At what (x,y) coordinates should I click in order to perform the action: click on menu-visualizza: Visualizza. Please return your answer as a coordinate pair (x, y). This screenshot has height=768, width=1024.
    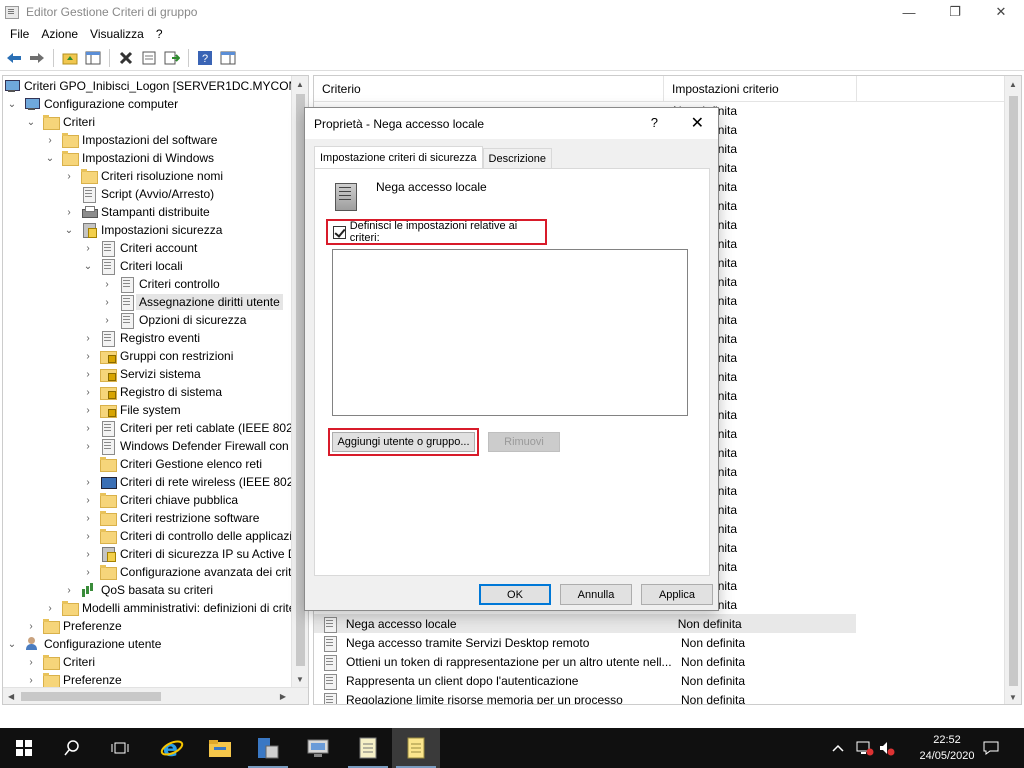
    Looking at the image, I should click on (117, 34).